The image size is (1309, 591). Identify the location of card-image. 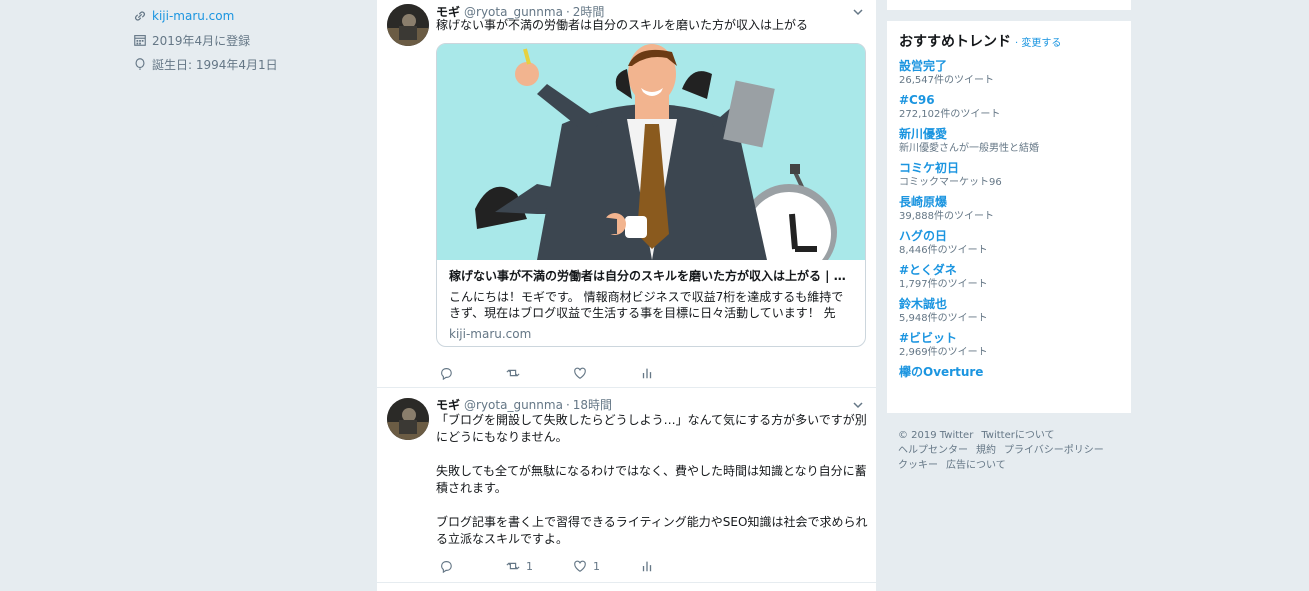
(651, 152).